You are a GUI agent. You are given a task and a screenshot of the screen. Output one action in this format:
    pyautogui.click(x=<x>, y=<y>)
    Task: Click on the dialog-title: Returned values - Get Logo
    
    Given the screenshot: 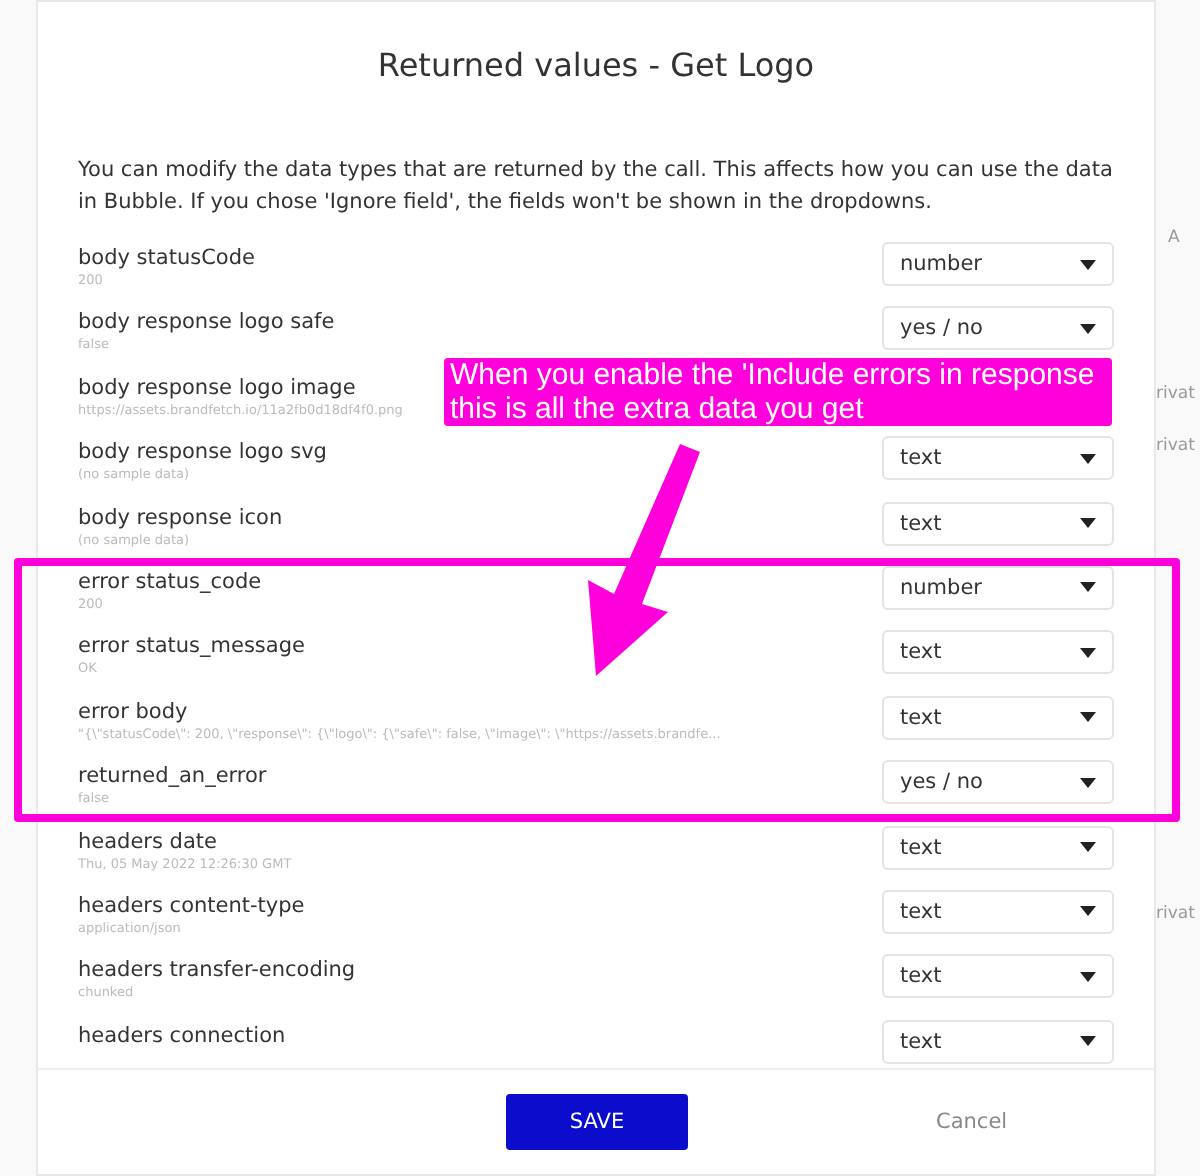 What is the action you would take?
    pyautogui.click(x=596, y=66)
    